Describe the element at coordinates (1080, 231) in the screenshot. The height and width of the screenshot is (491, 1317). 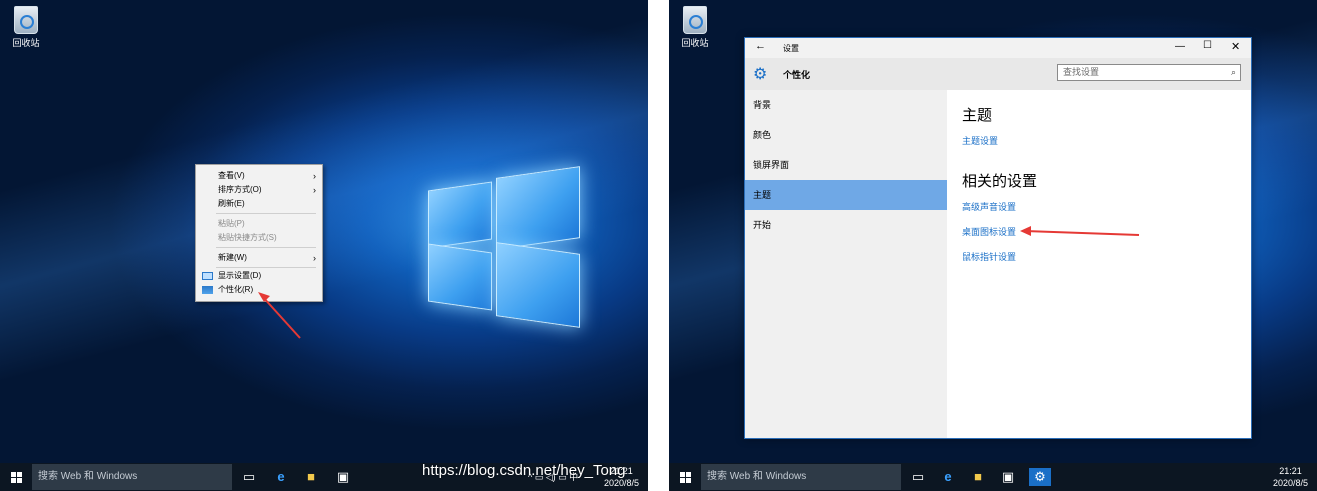
I see `annotation-arrow-right` at that location.